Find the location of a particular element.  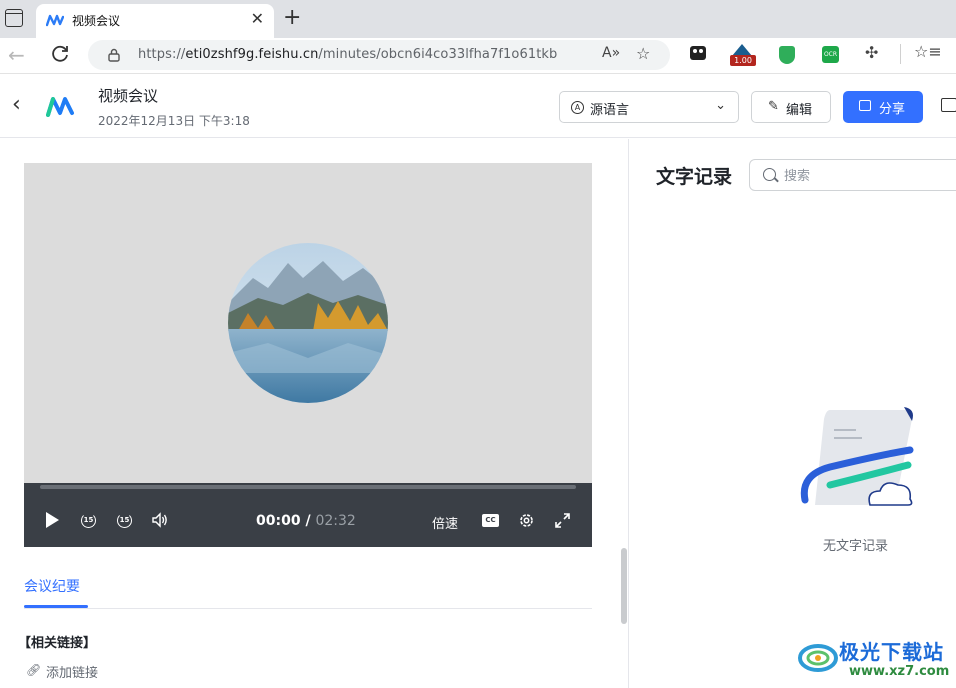

browser-tab-active: 视频会议 ✕ is located at coordinates (155, 21).